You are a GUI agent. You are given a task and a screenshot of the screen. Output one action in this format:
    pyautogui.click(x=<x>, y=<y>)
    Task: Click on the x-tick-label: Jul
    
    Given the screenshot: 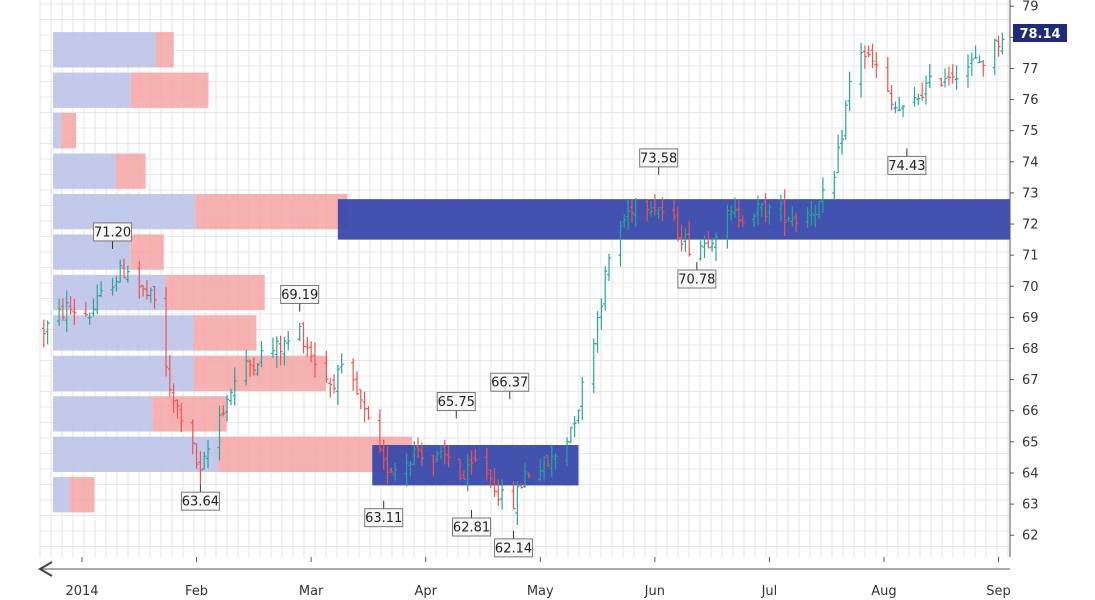 What is the action you would take?
    pyautogui.click(x=769, y=591)
    